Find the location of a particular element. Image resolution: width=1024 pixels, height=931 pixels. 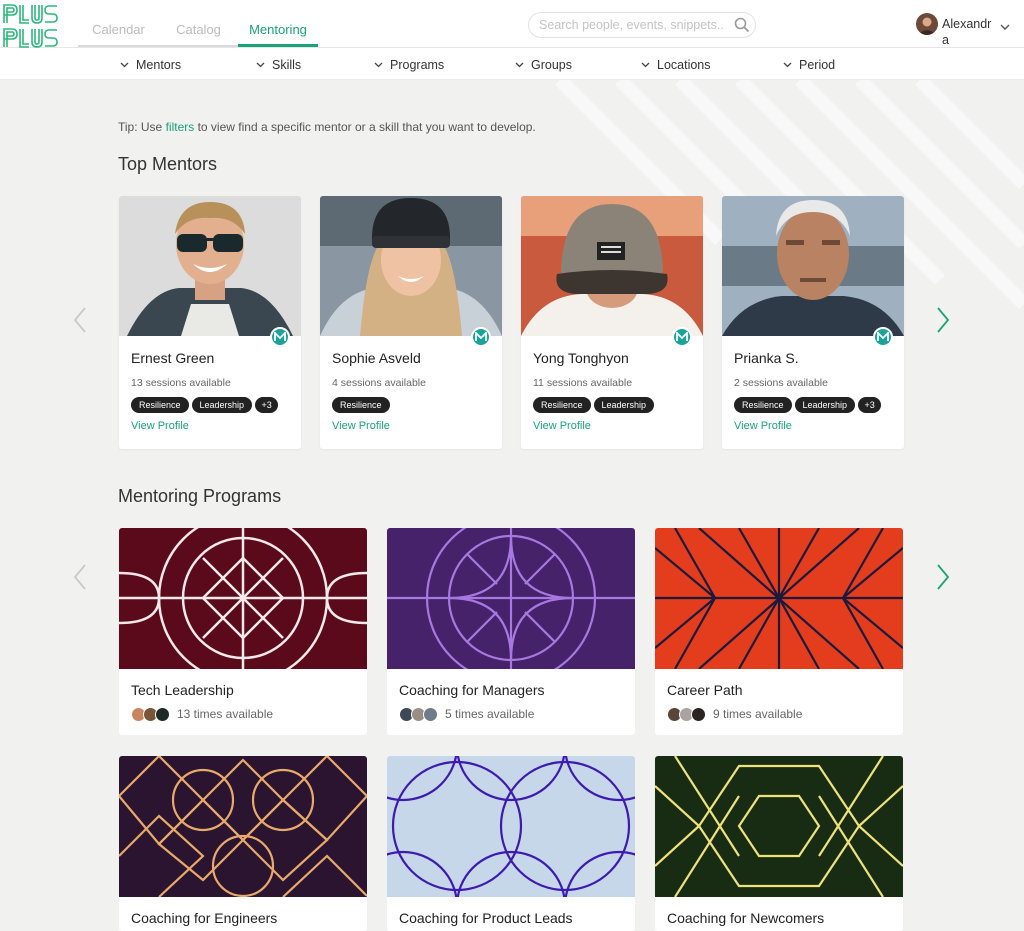

mentor-sessions: 2 sessions available is located at coordinates (781, 383).